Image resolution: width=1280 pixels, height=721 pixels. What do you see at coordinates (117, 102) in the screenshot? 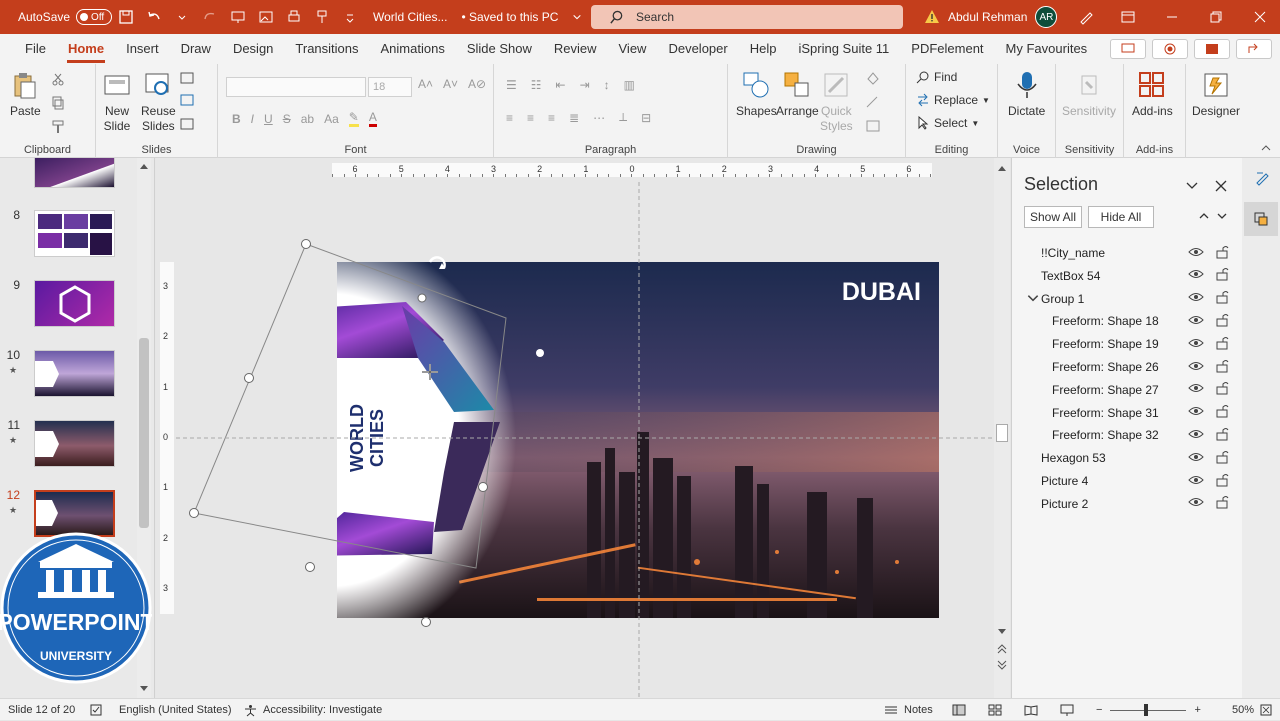
I see `new-slide-button: New Slide` at bounding box center [117, 102].